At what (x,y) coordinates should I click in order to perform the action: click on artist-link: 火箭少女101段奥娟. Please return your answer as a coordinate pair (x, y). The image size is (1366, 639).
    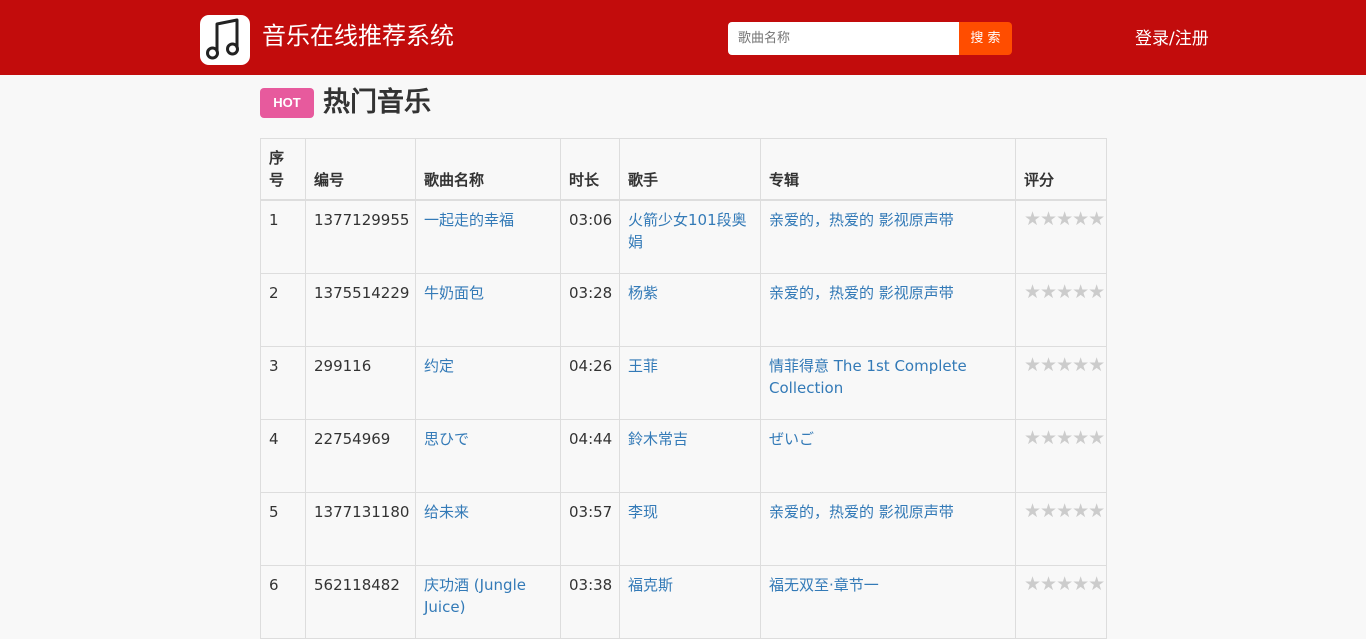
    Looking at the image, I should click on (687, 231).